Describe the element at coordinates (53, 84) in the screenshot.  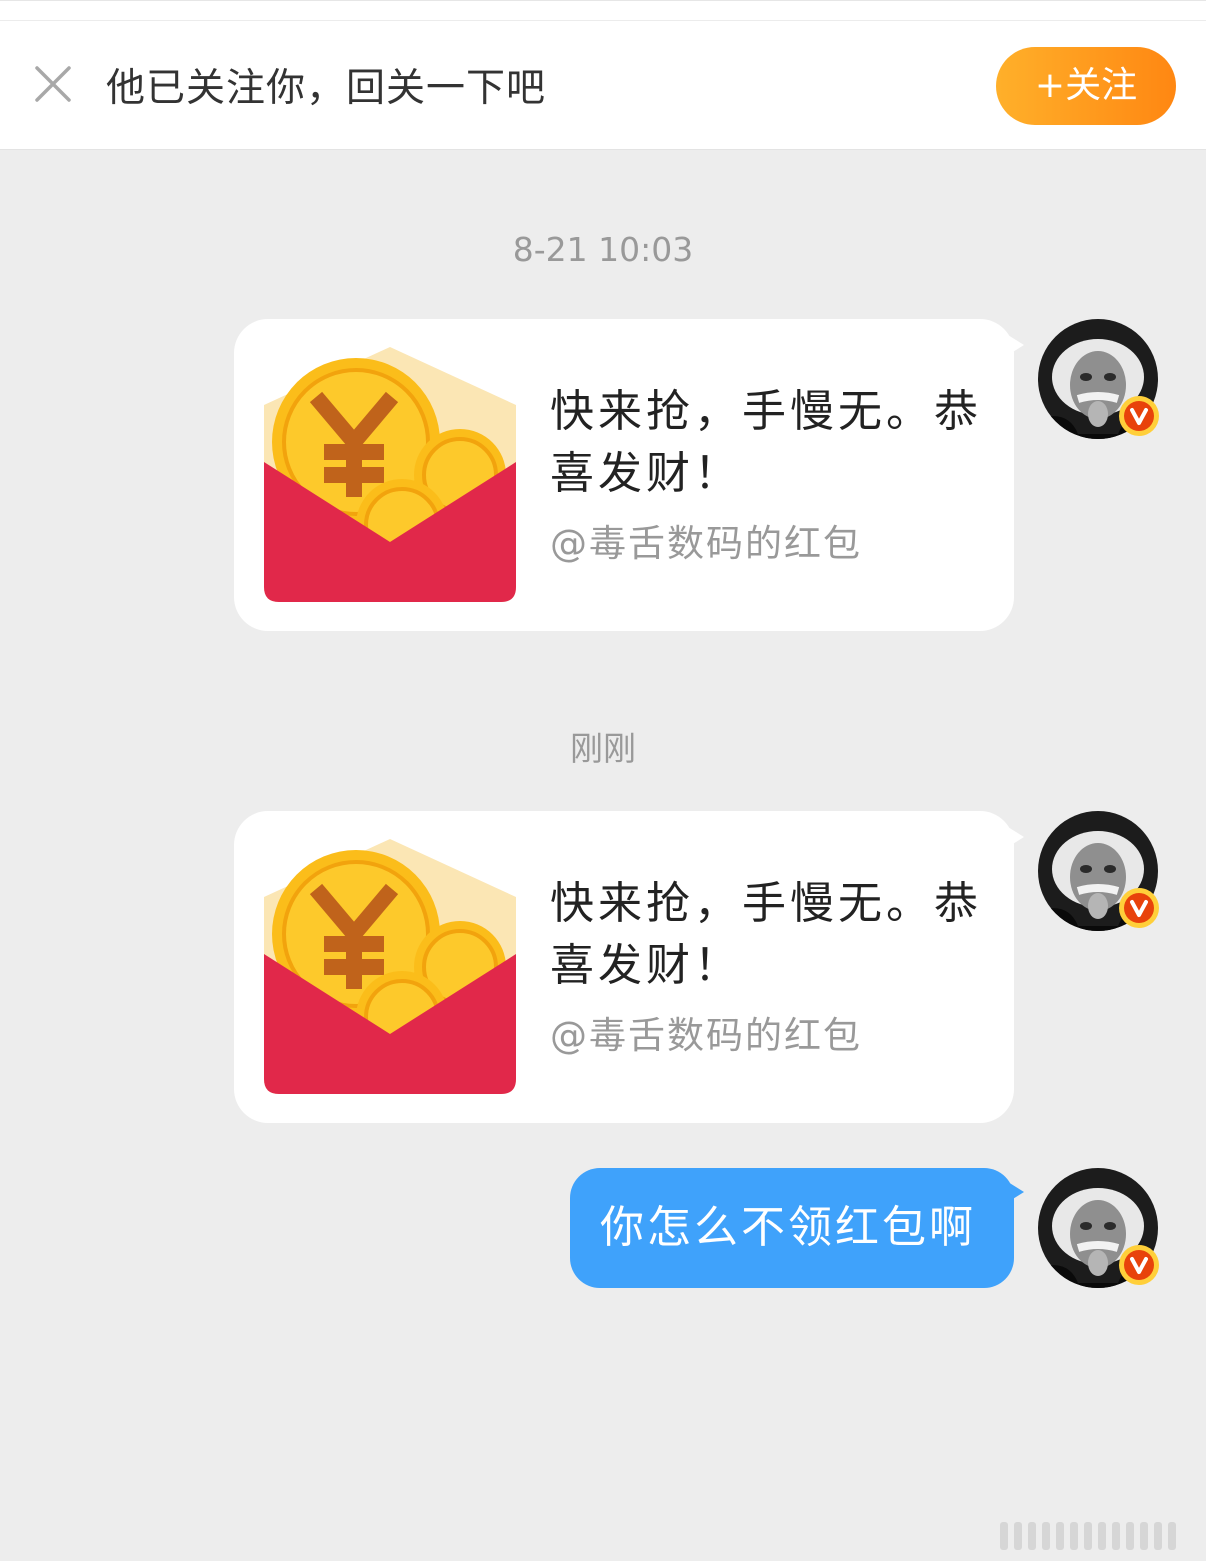
I see `close-icon` at that location.